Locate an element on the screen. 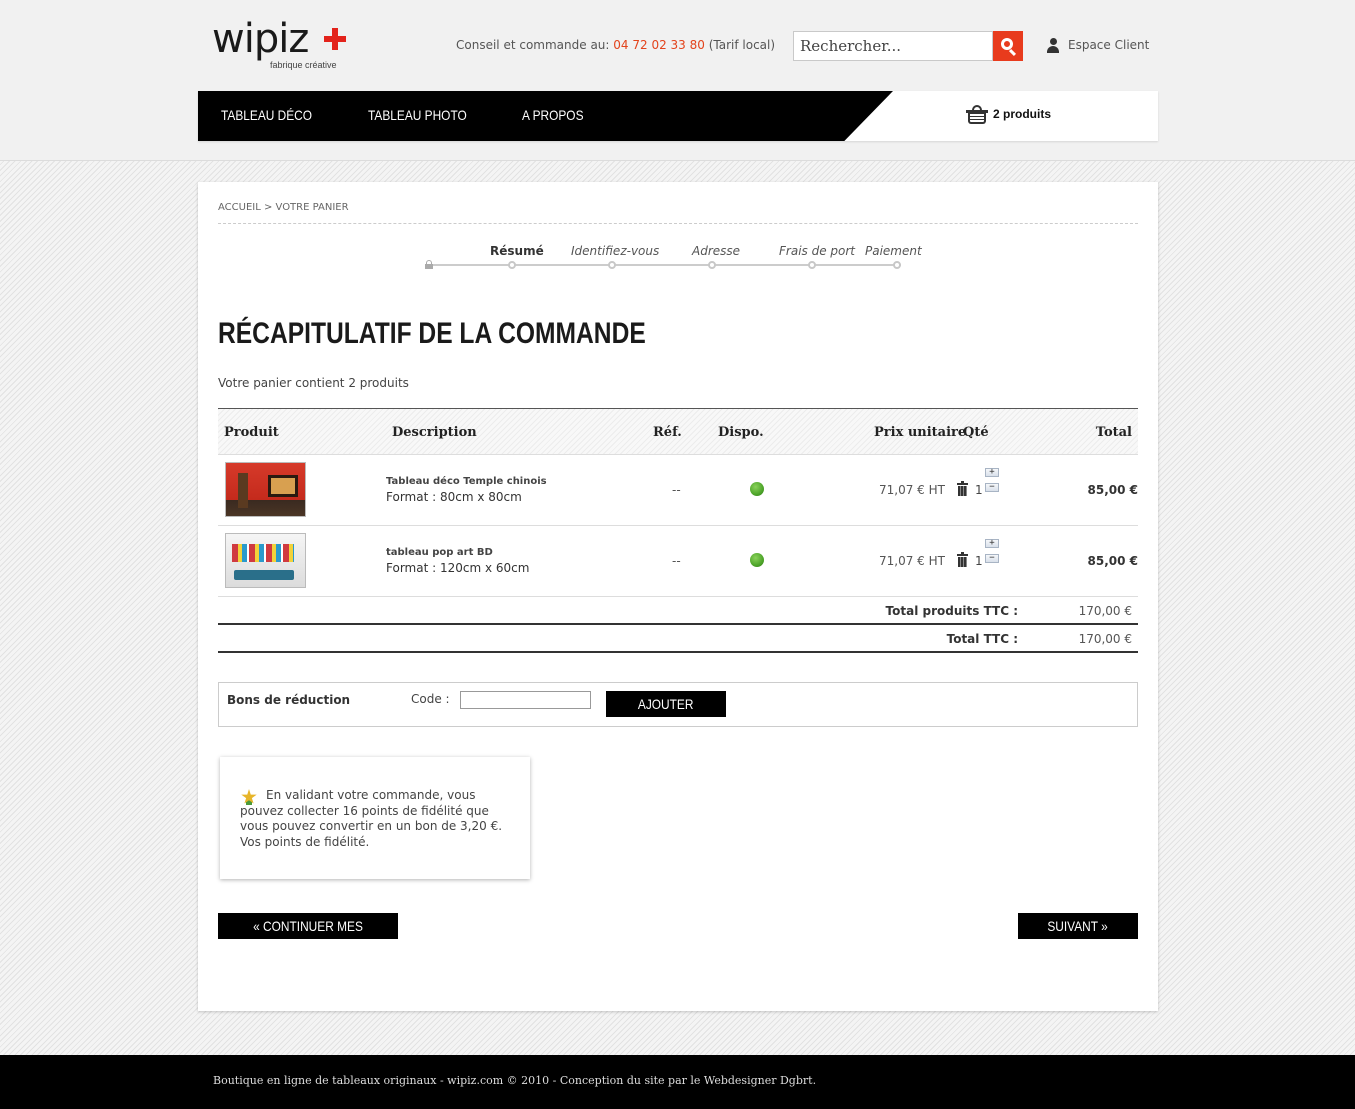 The image size is (1355, 1109). step-frais-de-port: Frais de port is located at coordinates (817, 251).